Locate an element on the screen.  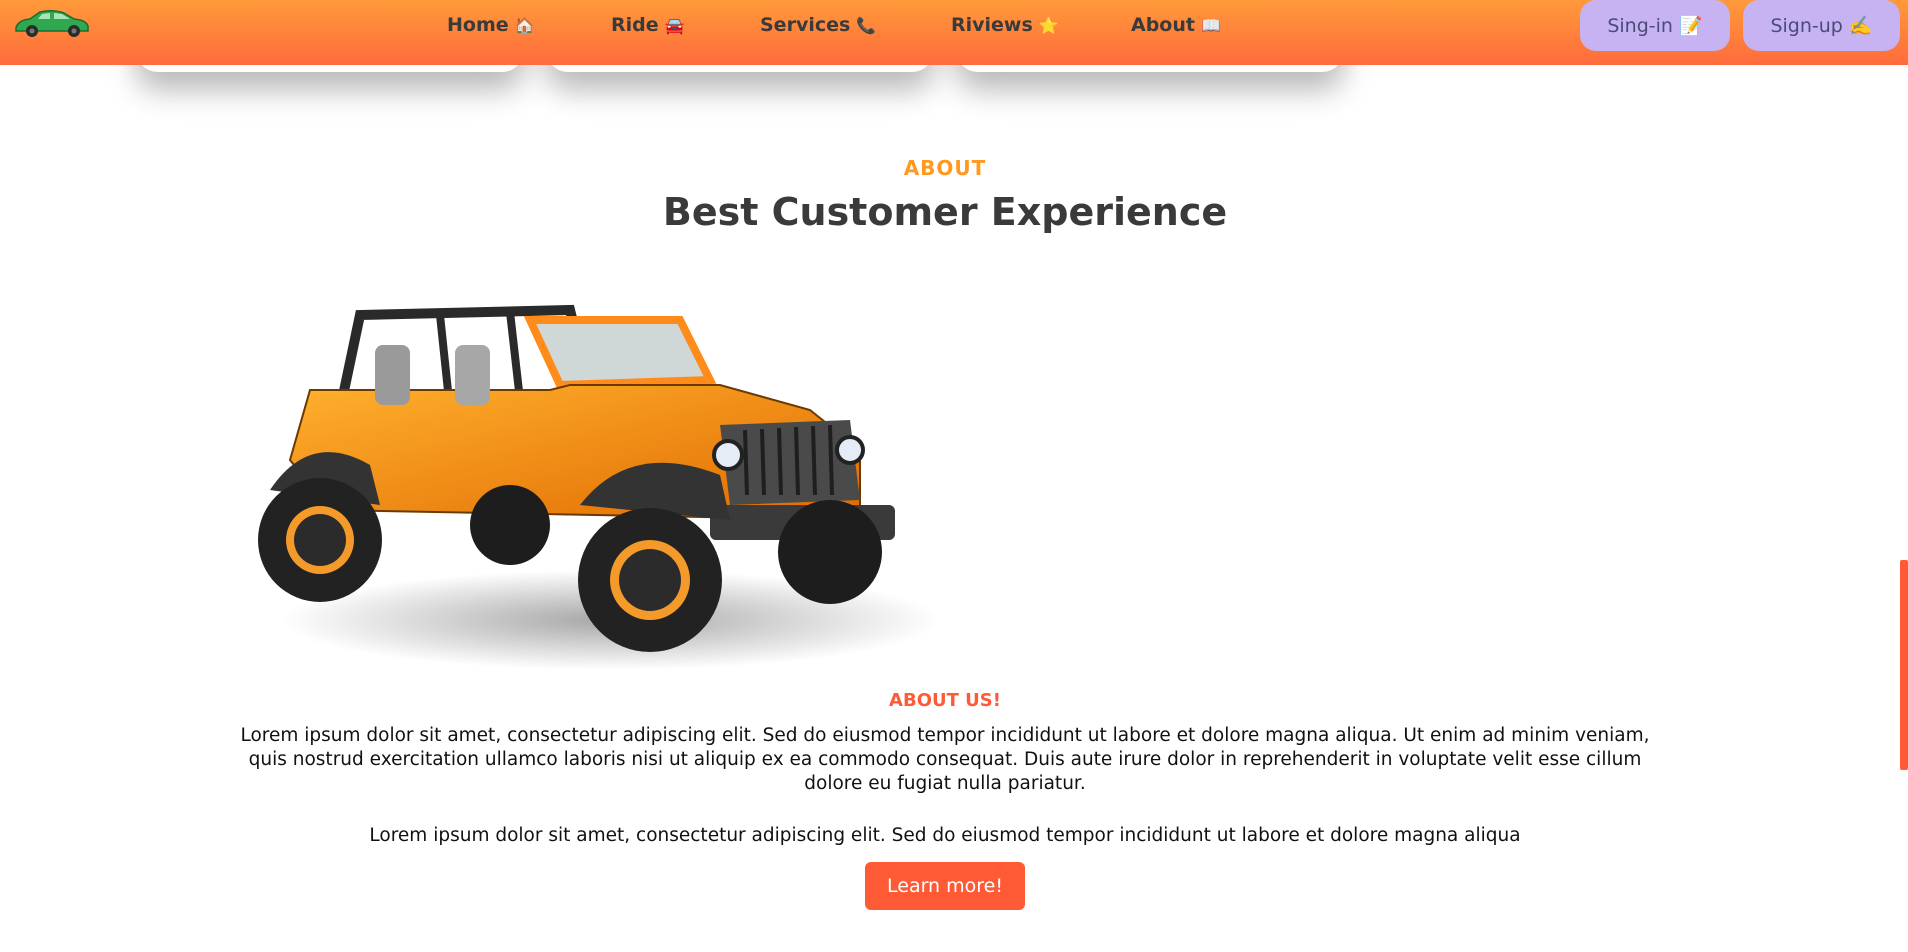
signup-button: Sign-up ✍️ is located at coordinates (1821, 25).